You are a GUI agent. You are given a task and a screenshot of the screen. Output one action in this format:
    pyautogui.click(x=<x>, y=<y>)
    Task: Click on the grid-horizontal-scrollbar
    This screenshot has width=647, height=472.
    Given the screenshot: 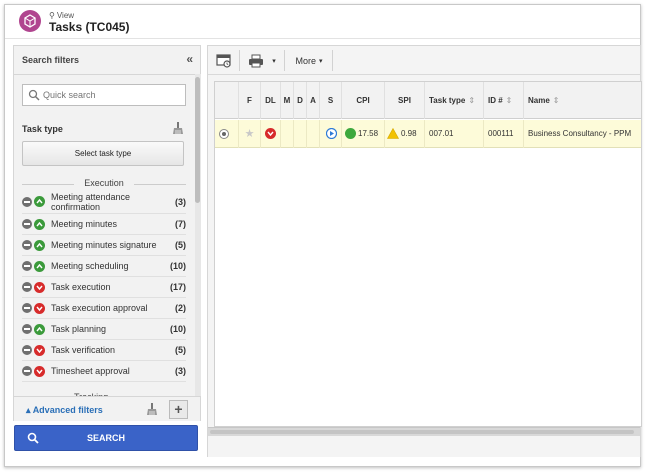 What is the action you would take?
    pyautogui.click(x=424, y=431)
    